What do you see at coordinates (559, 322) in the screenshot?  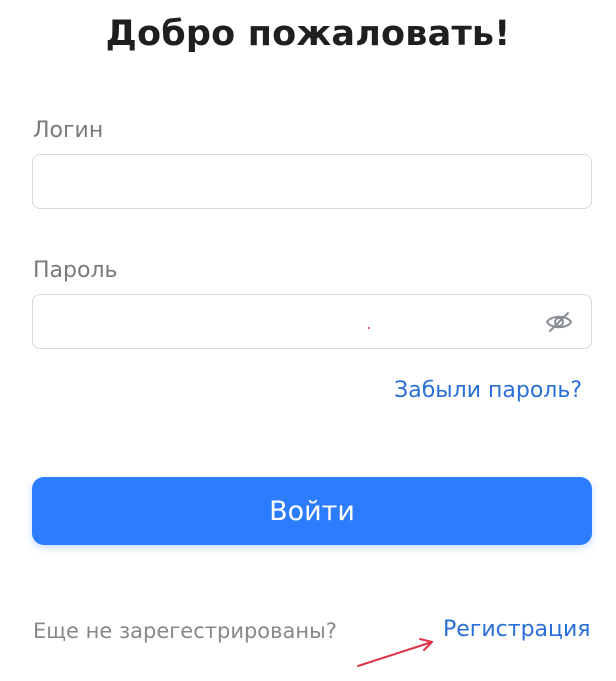 I see `eye-off-icon` at bounding box center [559, 322].